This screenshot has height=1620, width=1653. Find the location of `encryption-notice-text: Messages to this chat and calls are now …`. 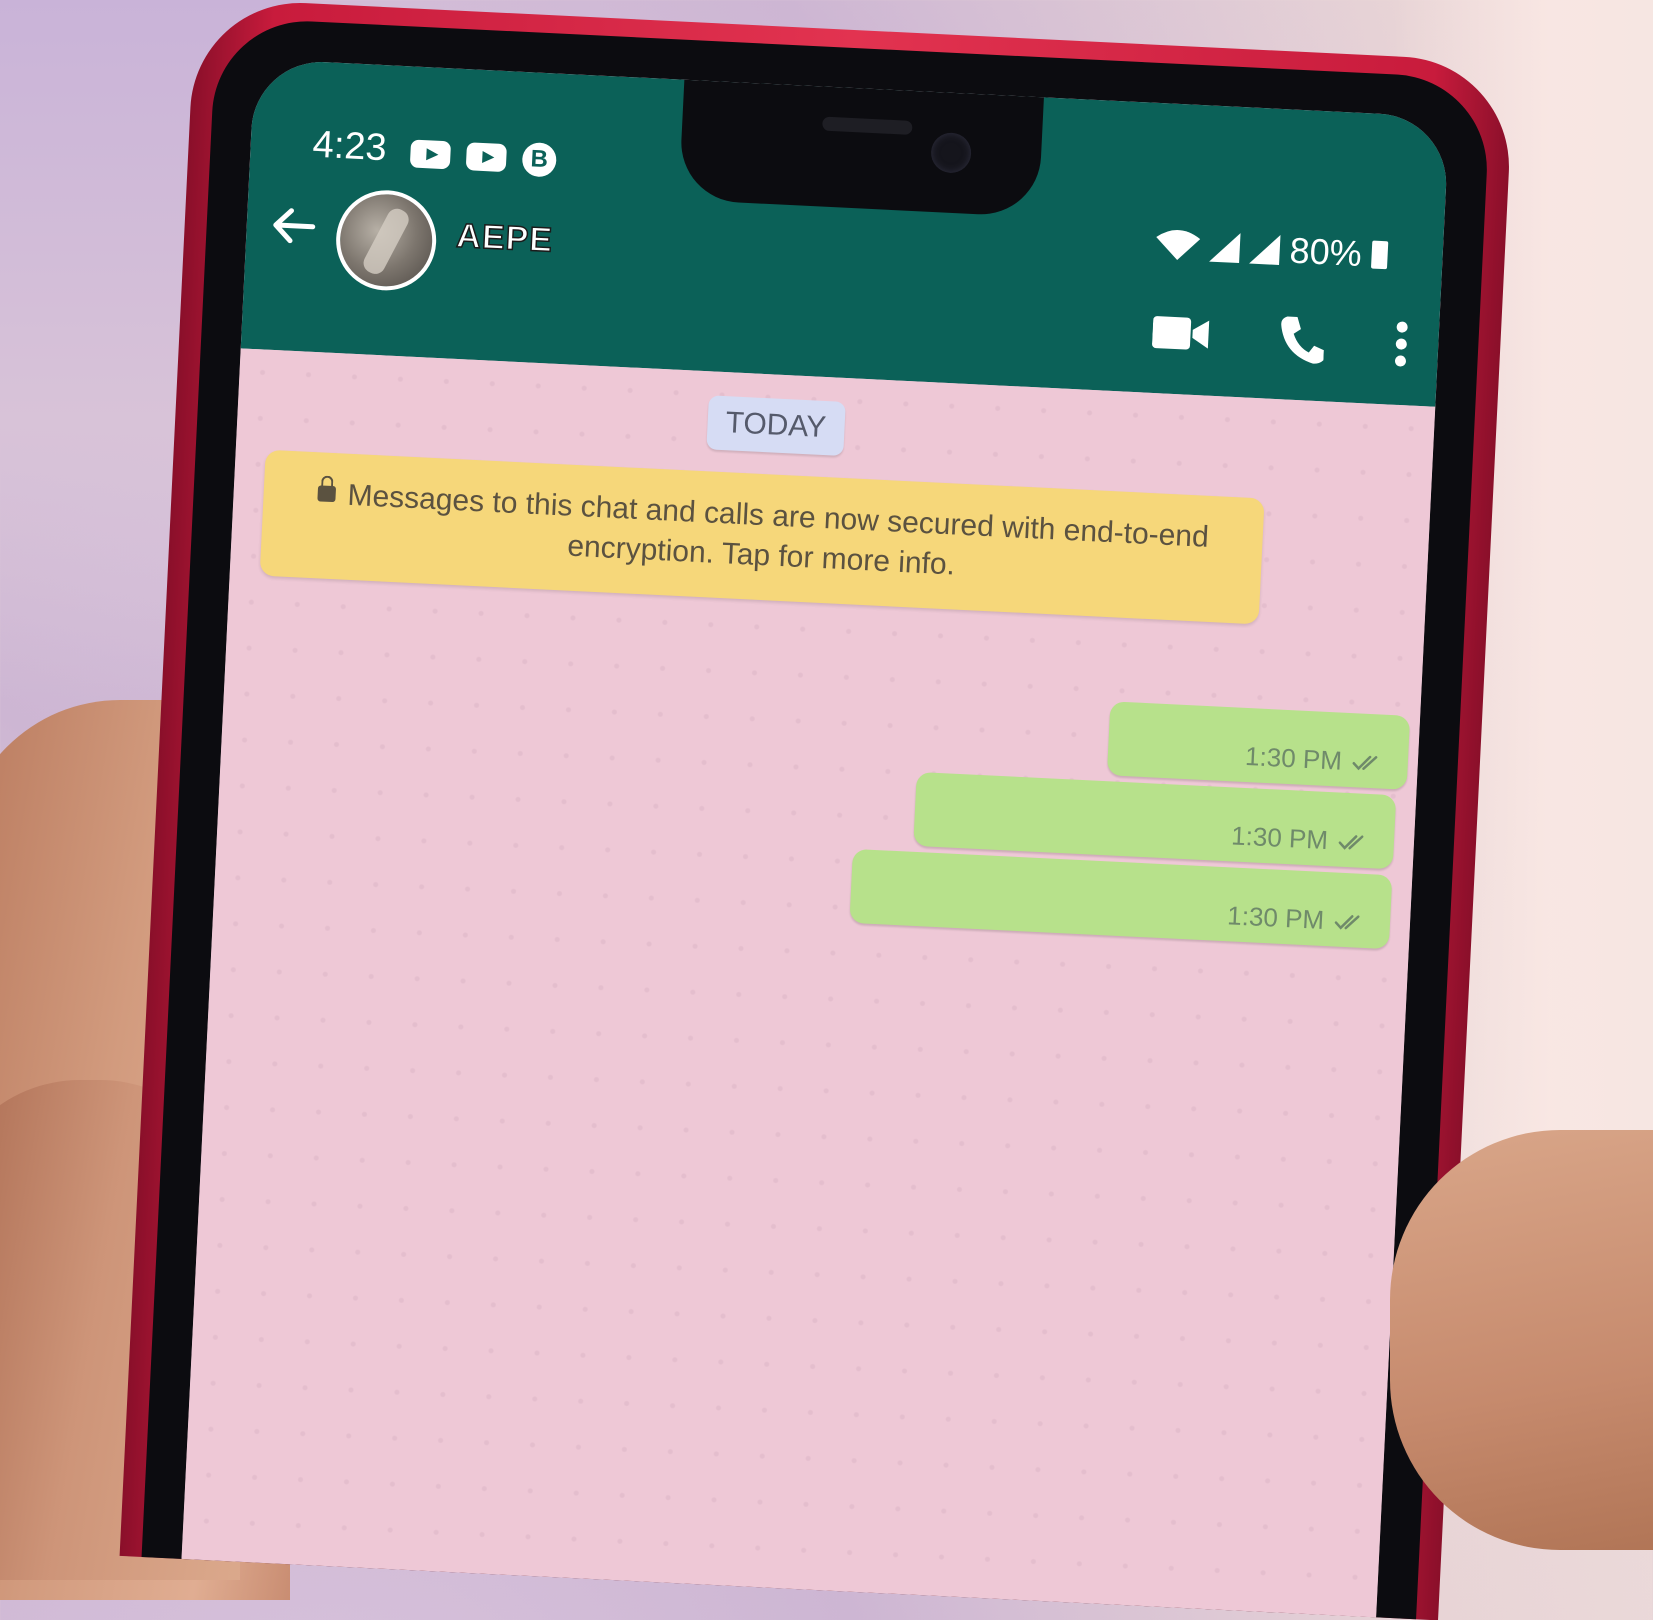

encryption-notice-text: Messages to this chat and calls are now … is located at coordinates (778, 530).